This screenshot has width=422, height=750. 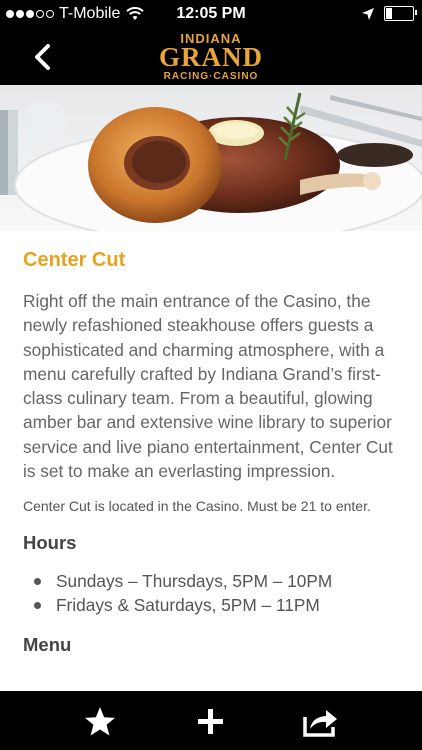 I want to click on battery-icon, so click(x=400, y=13).